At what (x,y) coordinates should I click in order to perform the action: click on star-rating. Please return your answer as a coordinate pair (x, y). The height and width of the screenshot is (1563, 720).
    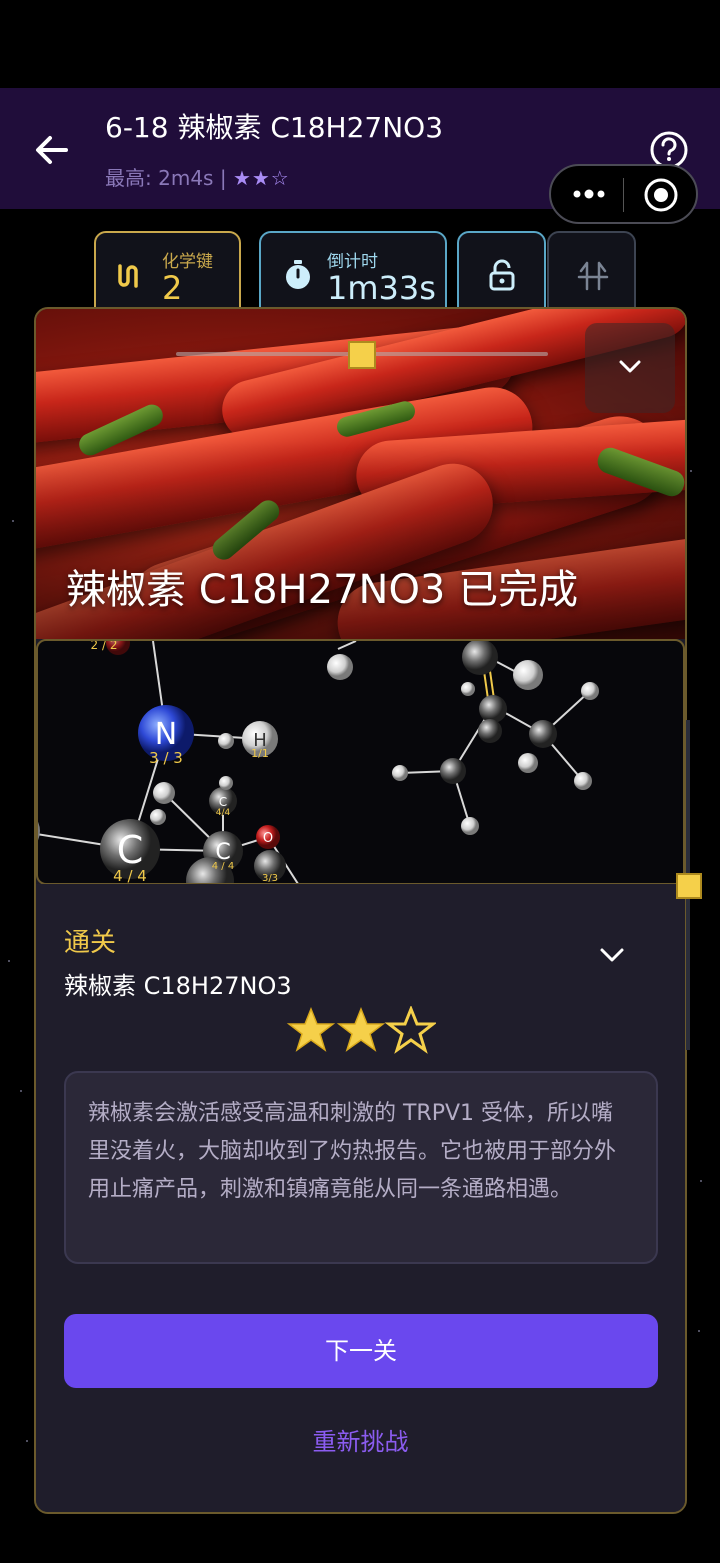
    Looking at the image, I should click on (361, 1030).